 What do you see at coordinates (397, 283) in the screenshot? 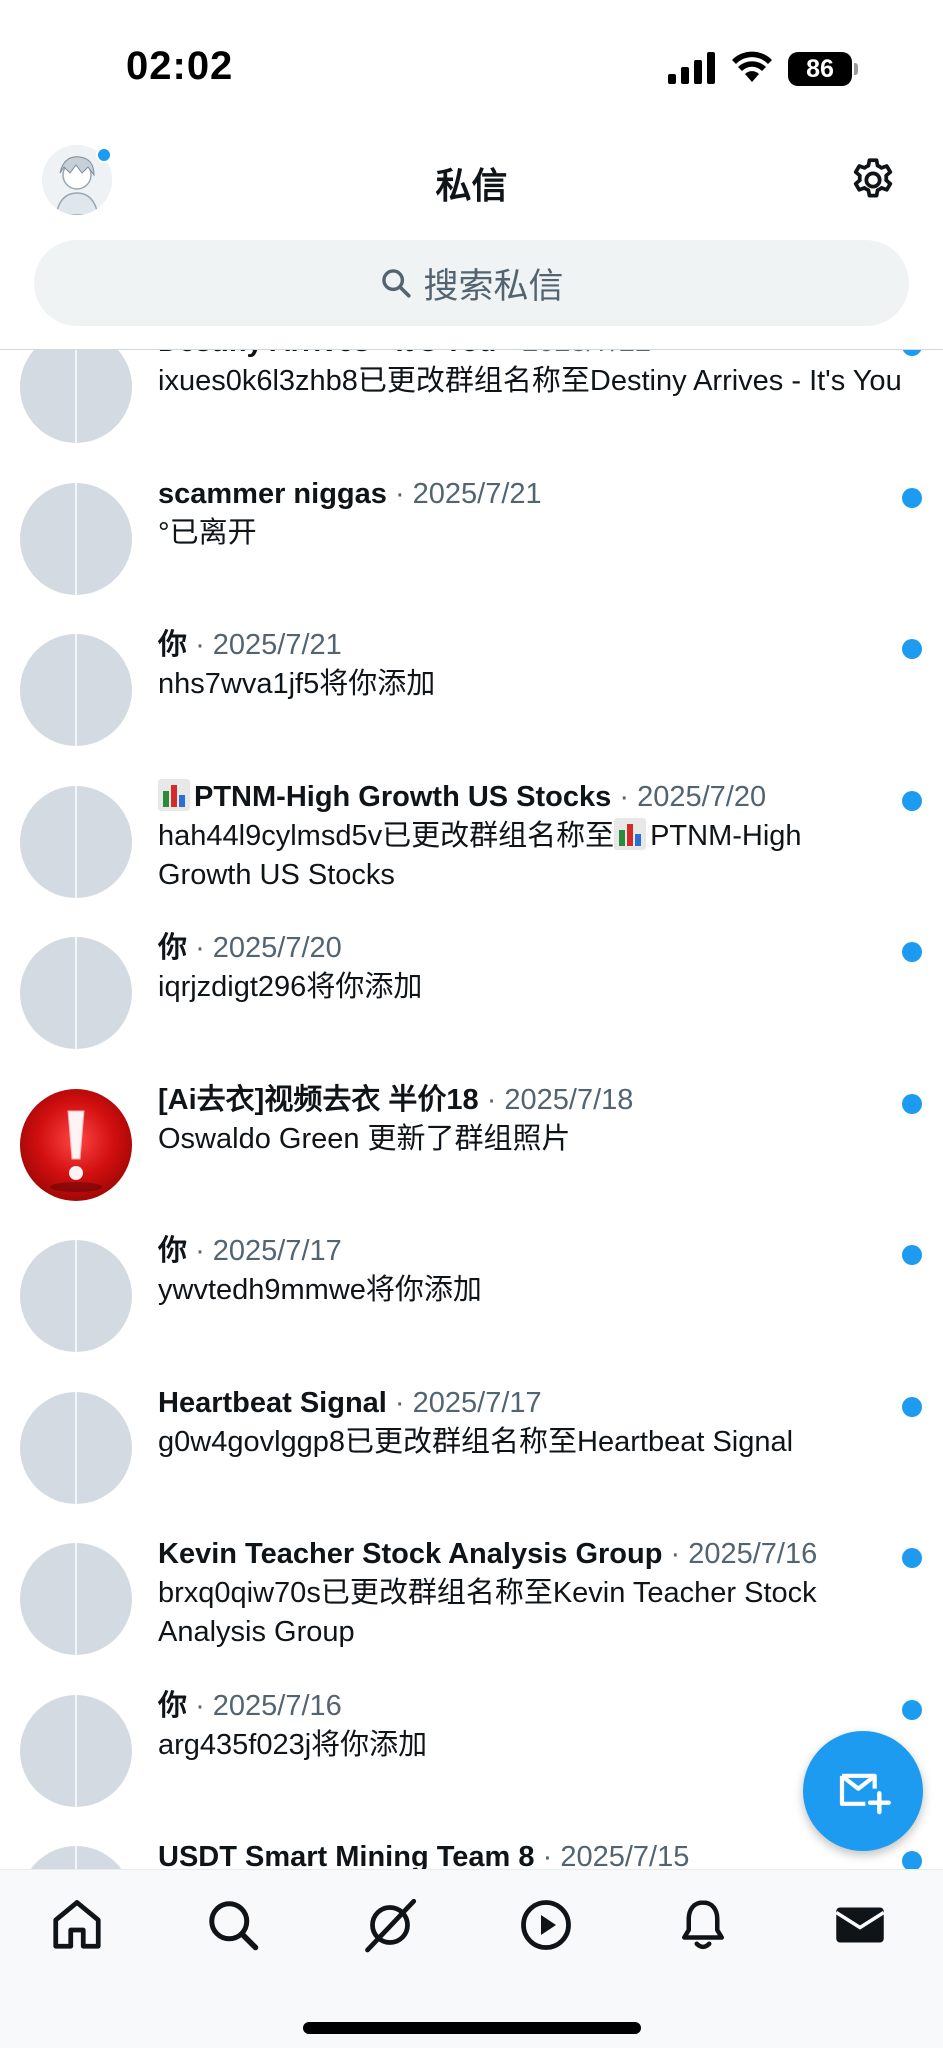
I see `search-icon` at bounding box center [397, 283].